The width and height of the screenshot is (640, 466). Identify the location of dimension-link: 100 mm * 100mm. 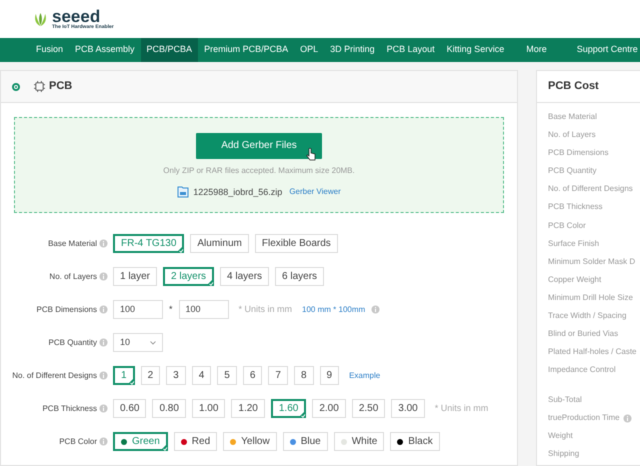
(334, 310).